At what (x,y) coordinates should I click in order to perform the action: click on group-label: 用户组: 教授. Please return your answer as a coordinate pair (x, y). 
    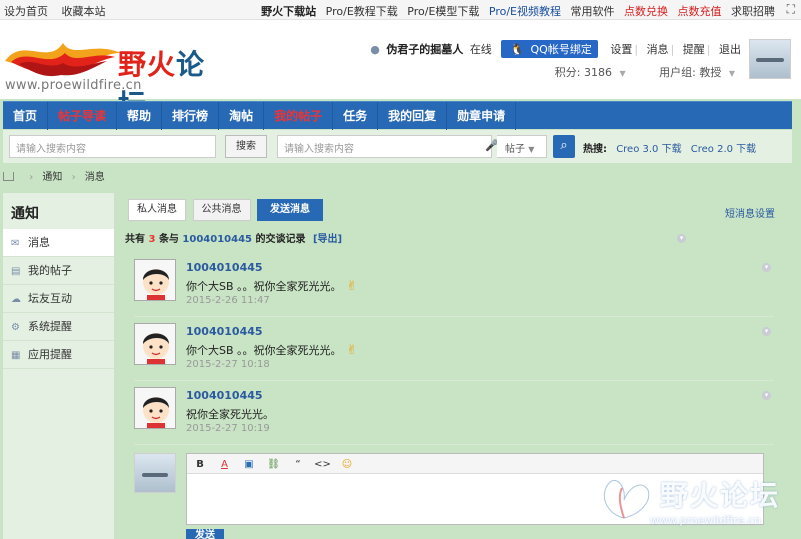
    Looking at the image, I should click on (690, 72).